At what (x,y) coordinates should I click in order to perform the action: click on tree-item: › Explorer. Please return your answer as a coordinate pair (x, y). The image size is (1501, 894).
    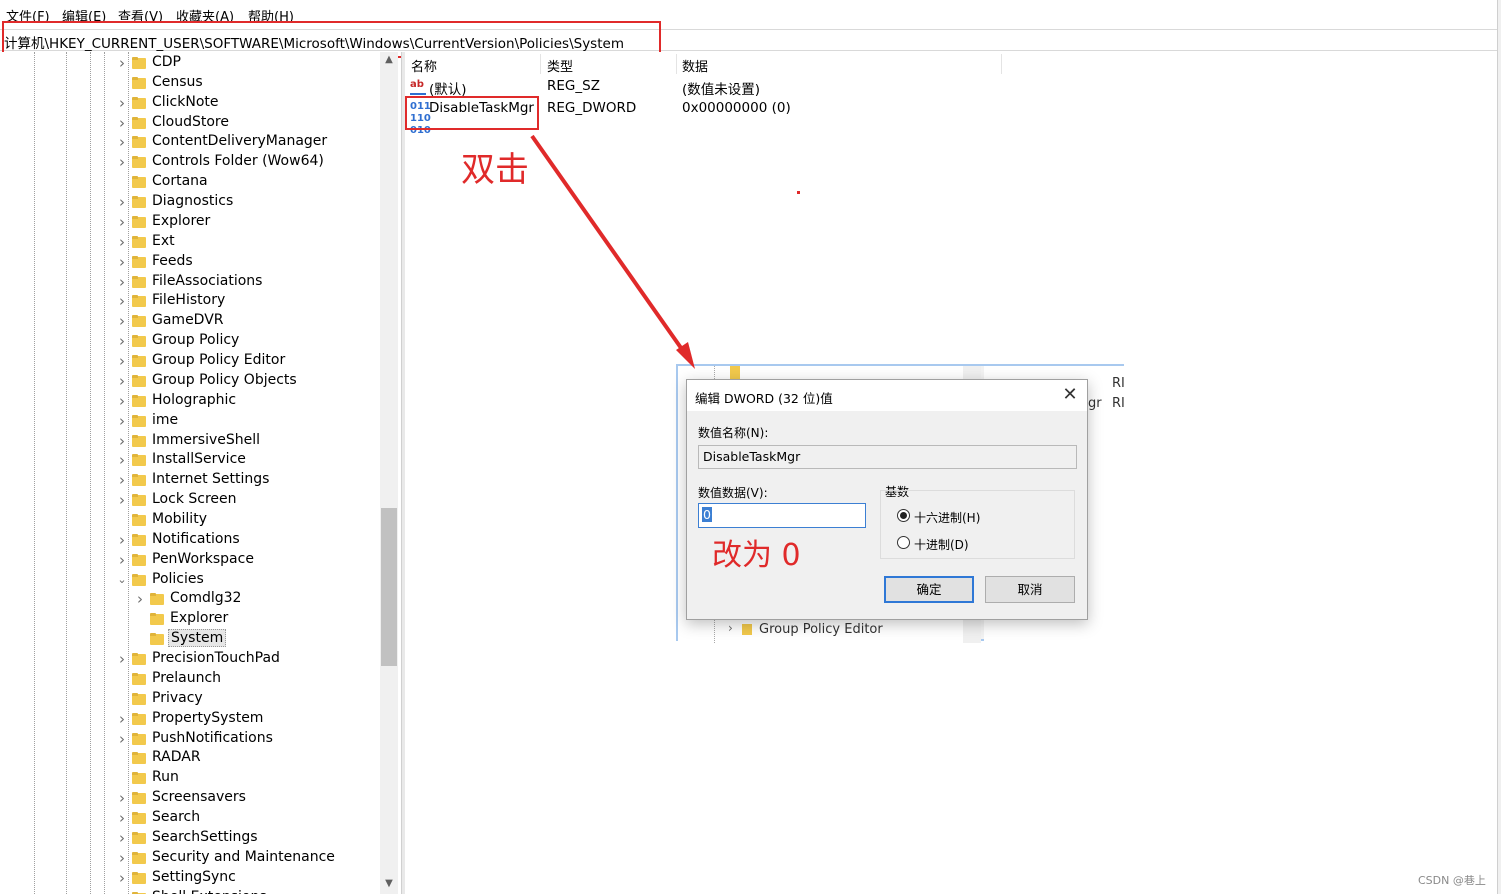
    Looking at the image, I should click on (248, 222).